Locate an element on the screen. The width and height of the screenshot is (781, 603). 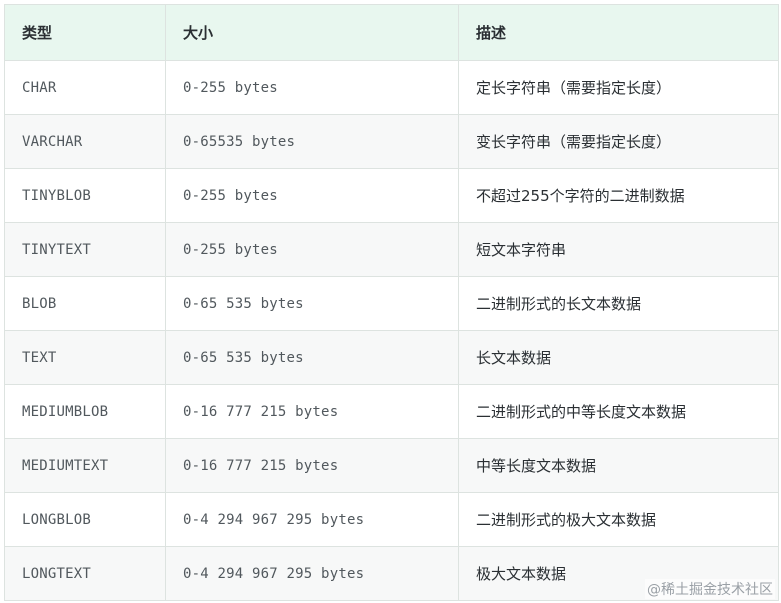
cell-type: MEDIUMBLOB is located at coordinates (85, 411).